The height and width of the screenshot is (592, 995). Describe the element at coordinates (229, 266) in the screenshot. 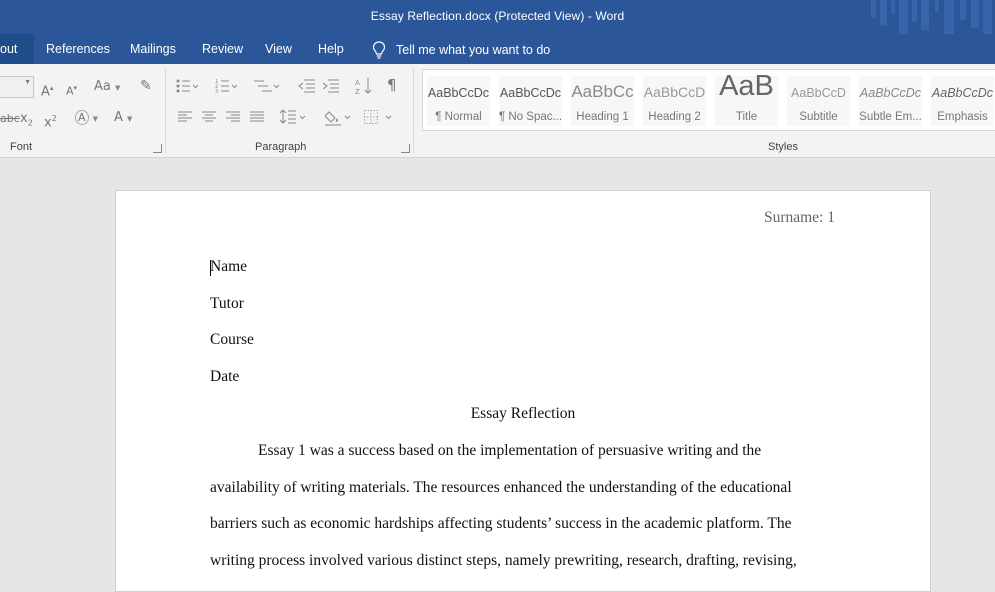

I see `line-name: Name` at that location.